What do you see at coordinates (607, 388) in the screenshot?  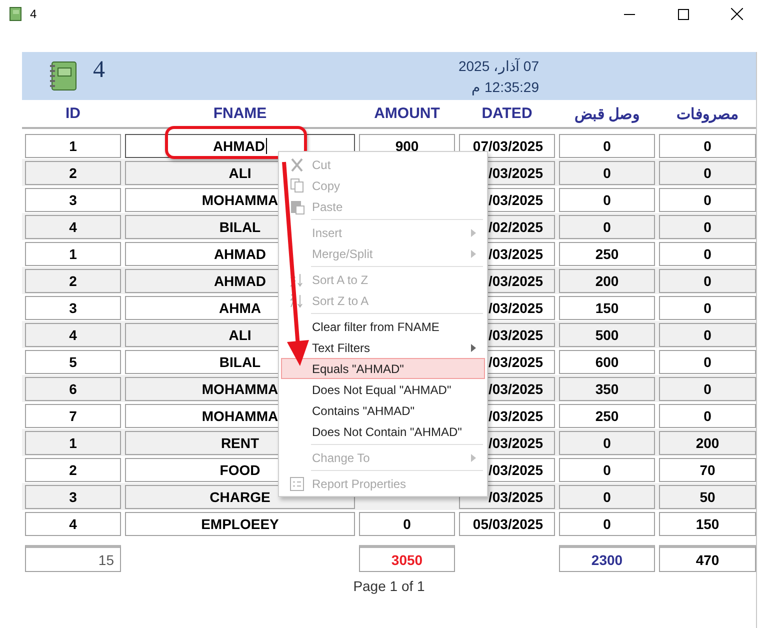 I see `table-cell: 350` at bounding box center [607, 388].